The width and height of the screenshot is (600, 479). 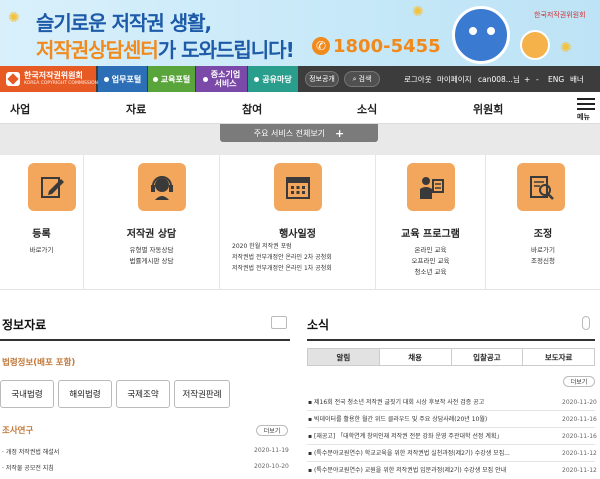 I want to click on nav-business: 사업, so click(x=20, y=109).